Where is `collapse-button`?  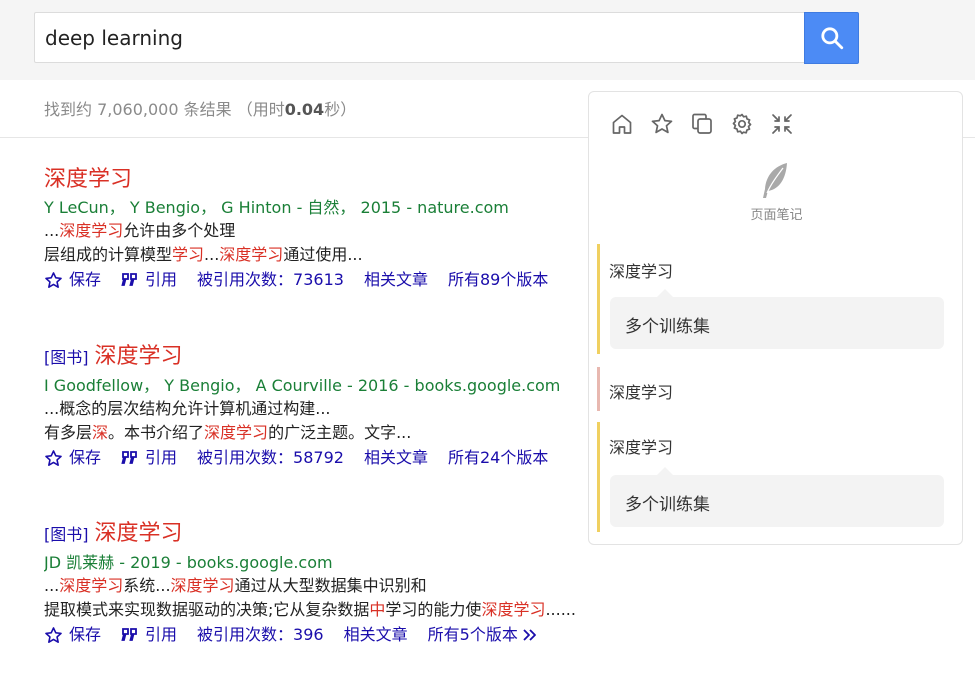
collapse-button is located at coordinates (782, 124).